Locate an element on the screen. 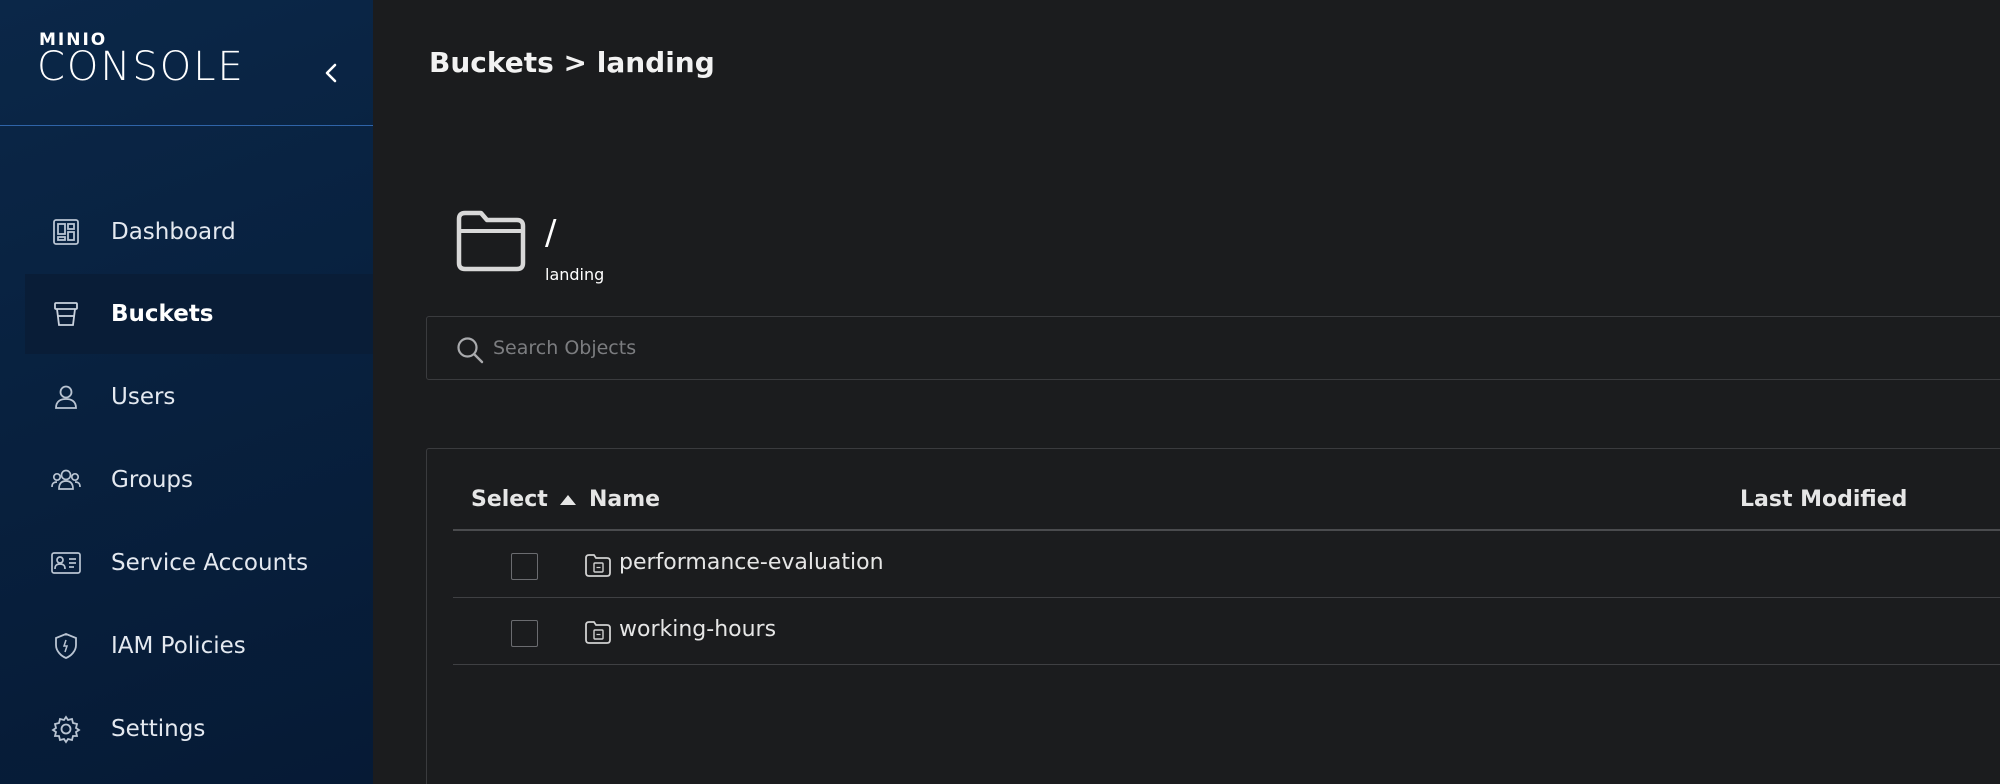 This screenshot has width=2000, height=784. sidebar-item-groups: Groups is located at coordinates (199, 480).